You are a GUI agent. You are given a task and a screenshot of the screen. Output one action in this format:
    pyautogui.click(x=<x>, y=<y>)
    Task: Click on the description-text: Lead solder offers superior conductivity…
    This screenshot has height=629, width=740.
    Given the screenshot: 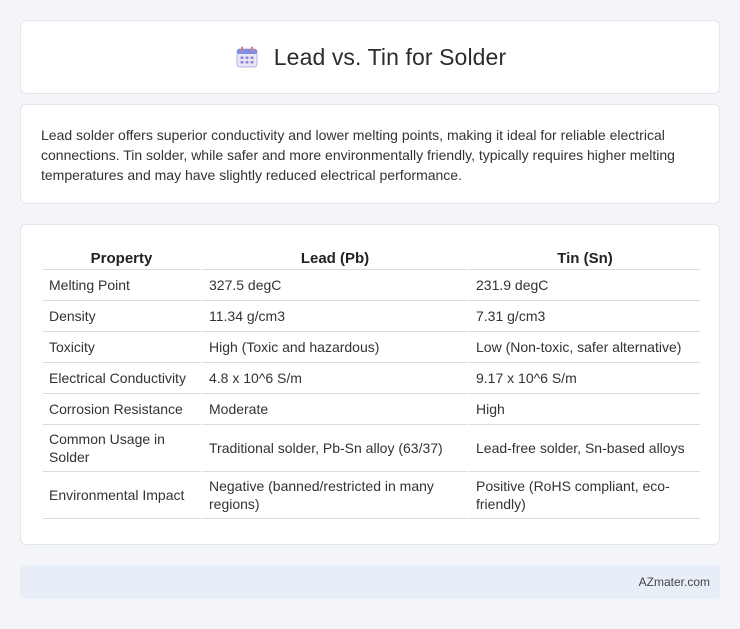 What is the action you would take?
    pyautogui.click(x=358, y=155)
    